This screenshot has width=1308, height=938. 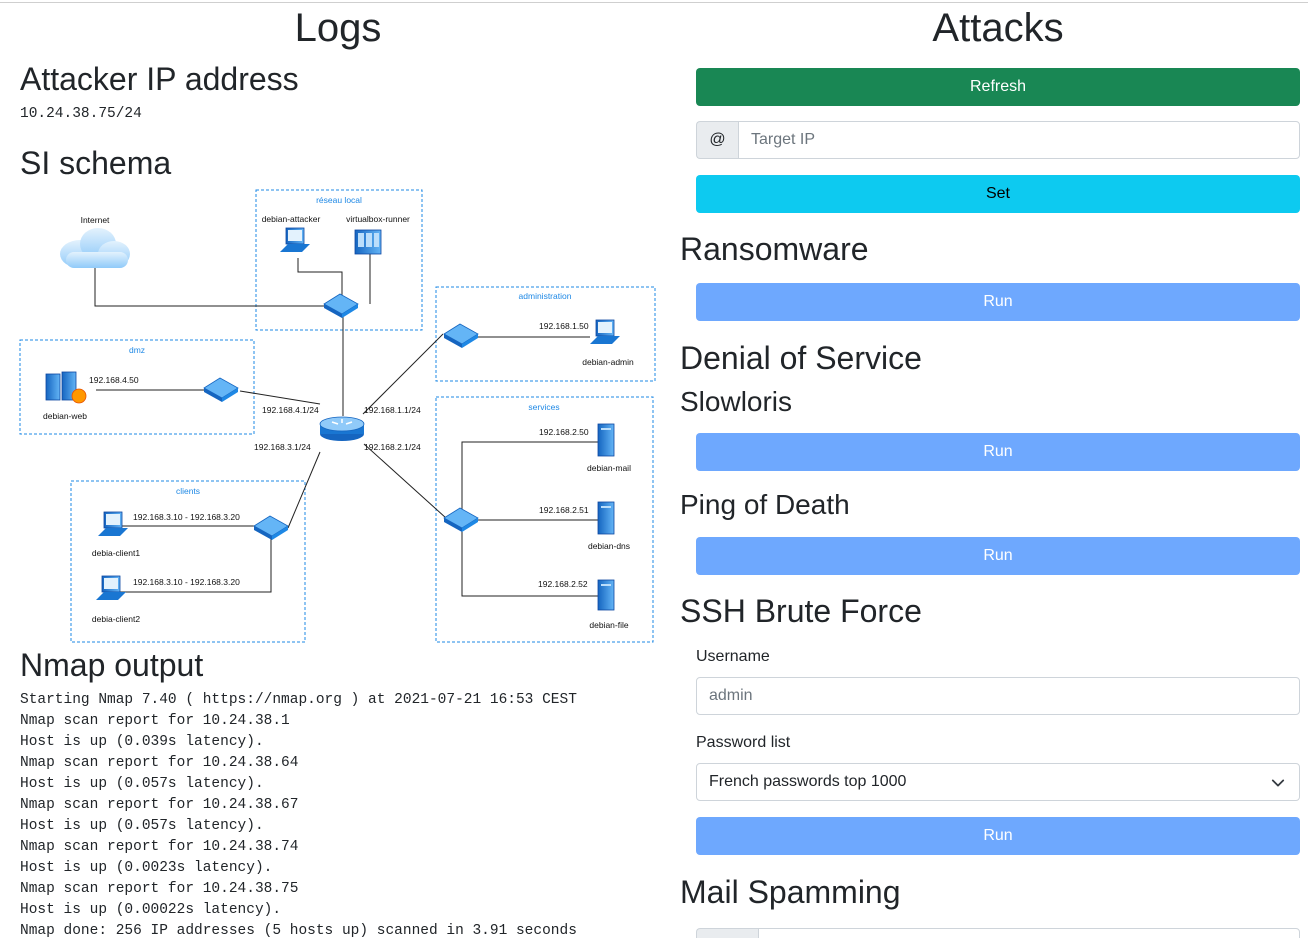 I want to click on ransomware-heading: Ransomware, so click(x=774, y=249).